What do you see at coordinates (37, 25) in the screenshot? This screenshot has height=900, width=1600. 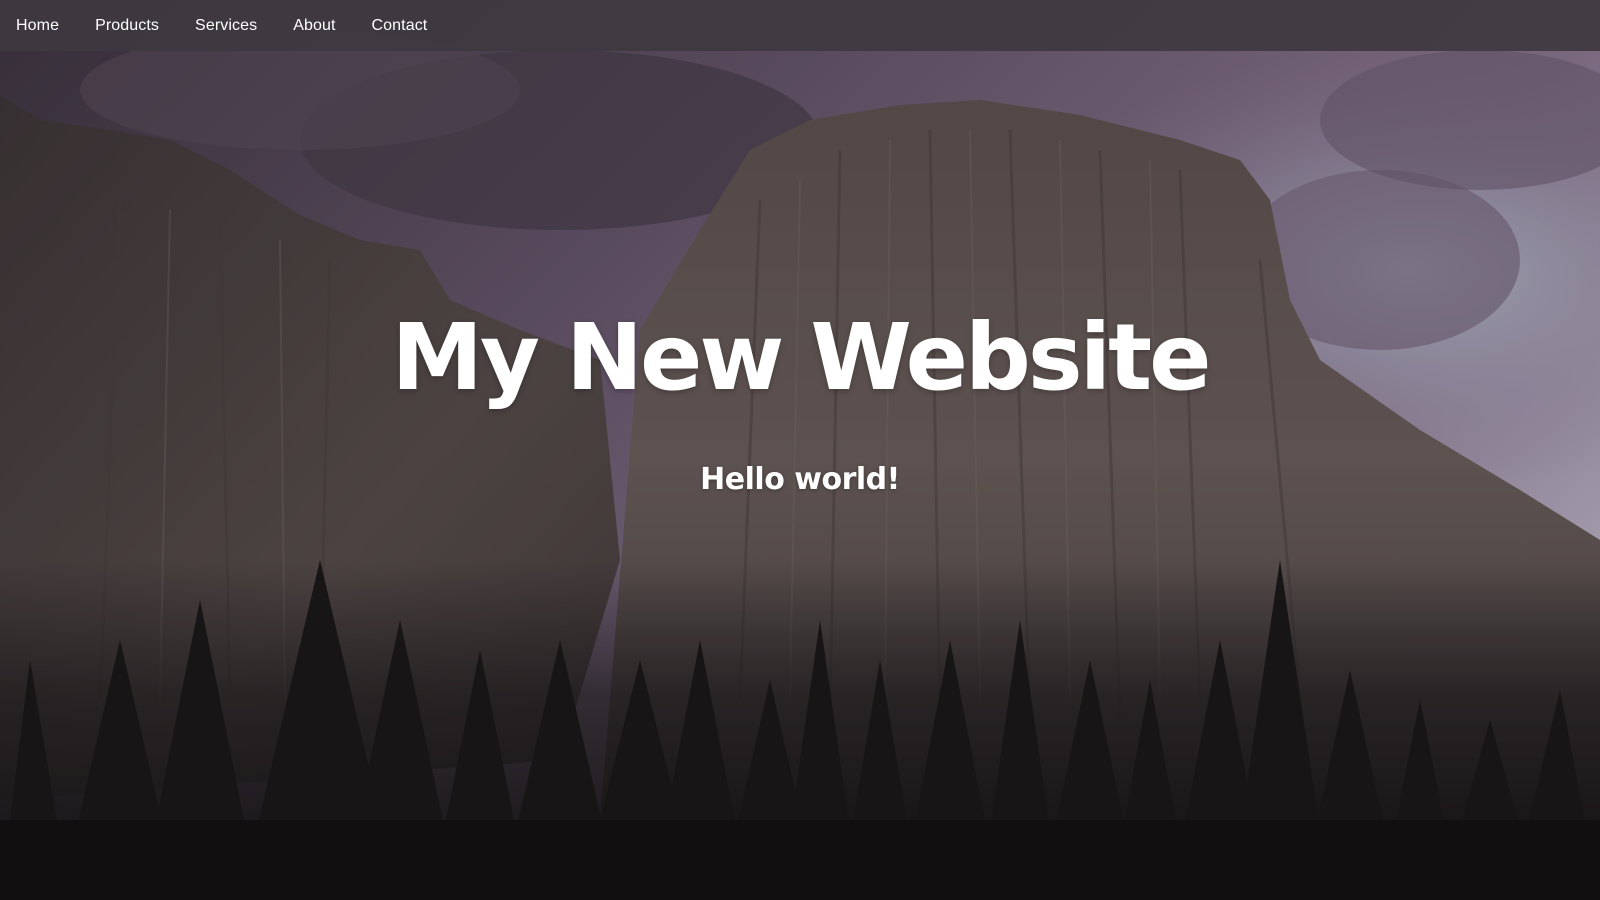 I see `nav-link-home: Home` at bounding box center [37, 25].